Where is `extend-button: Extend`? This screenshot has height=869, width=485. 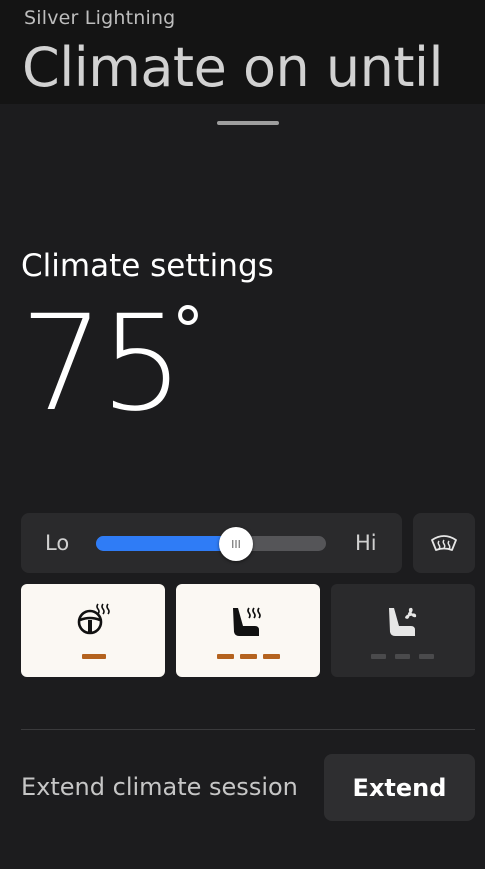
extend-button: Extend is located at coordinates (399, 787).